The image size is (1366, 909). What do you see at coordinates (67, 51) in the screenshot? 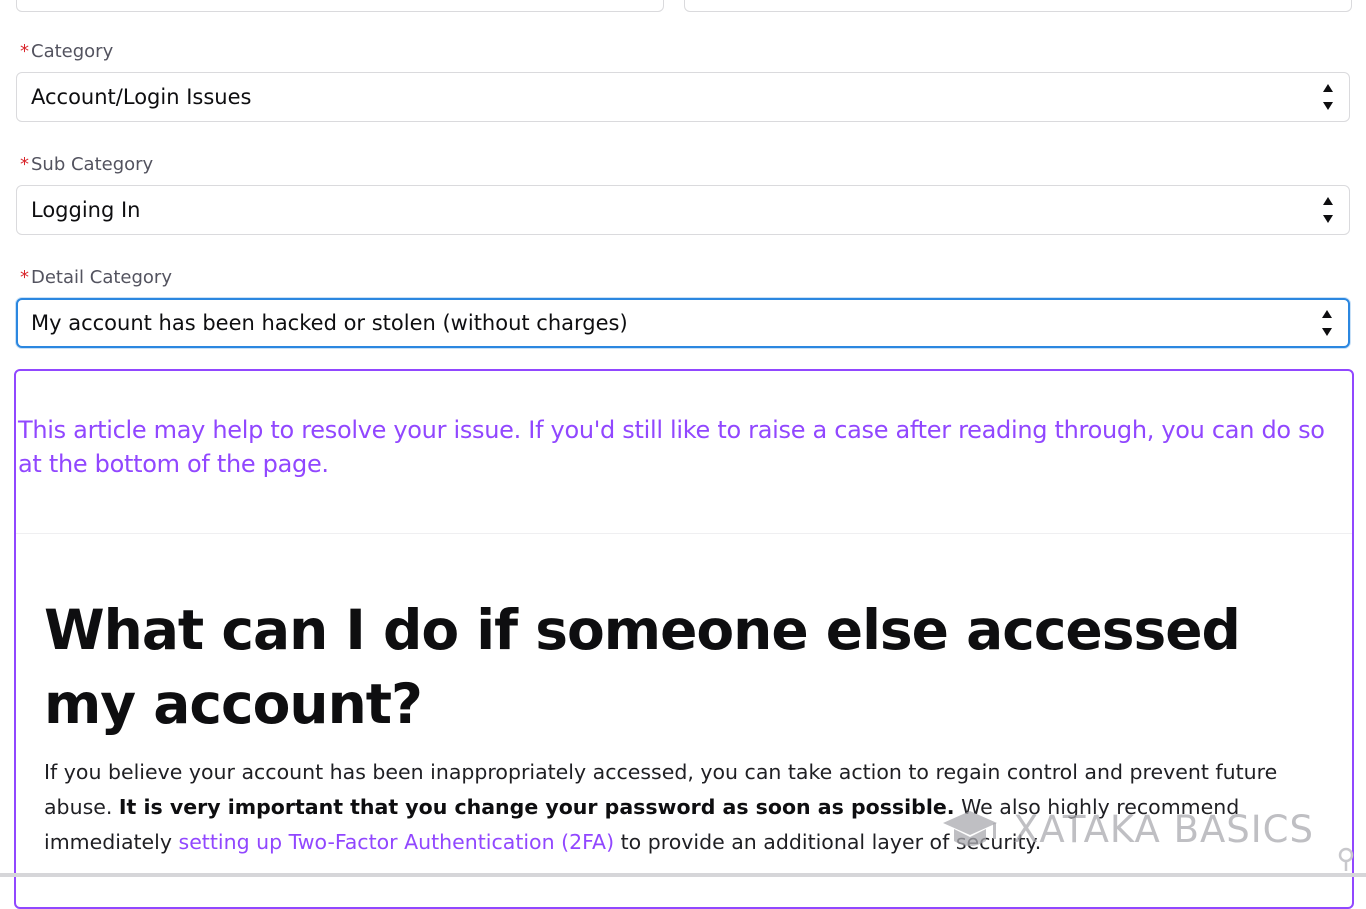
I see `category-label: * Category` at bounding box center [67, 51].